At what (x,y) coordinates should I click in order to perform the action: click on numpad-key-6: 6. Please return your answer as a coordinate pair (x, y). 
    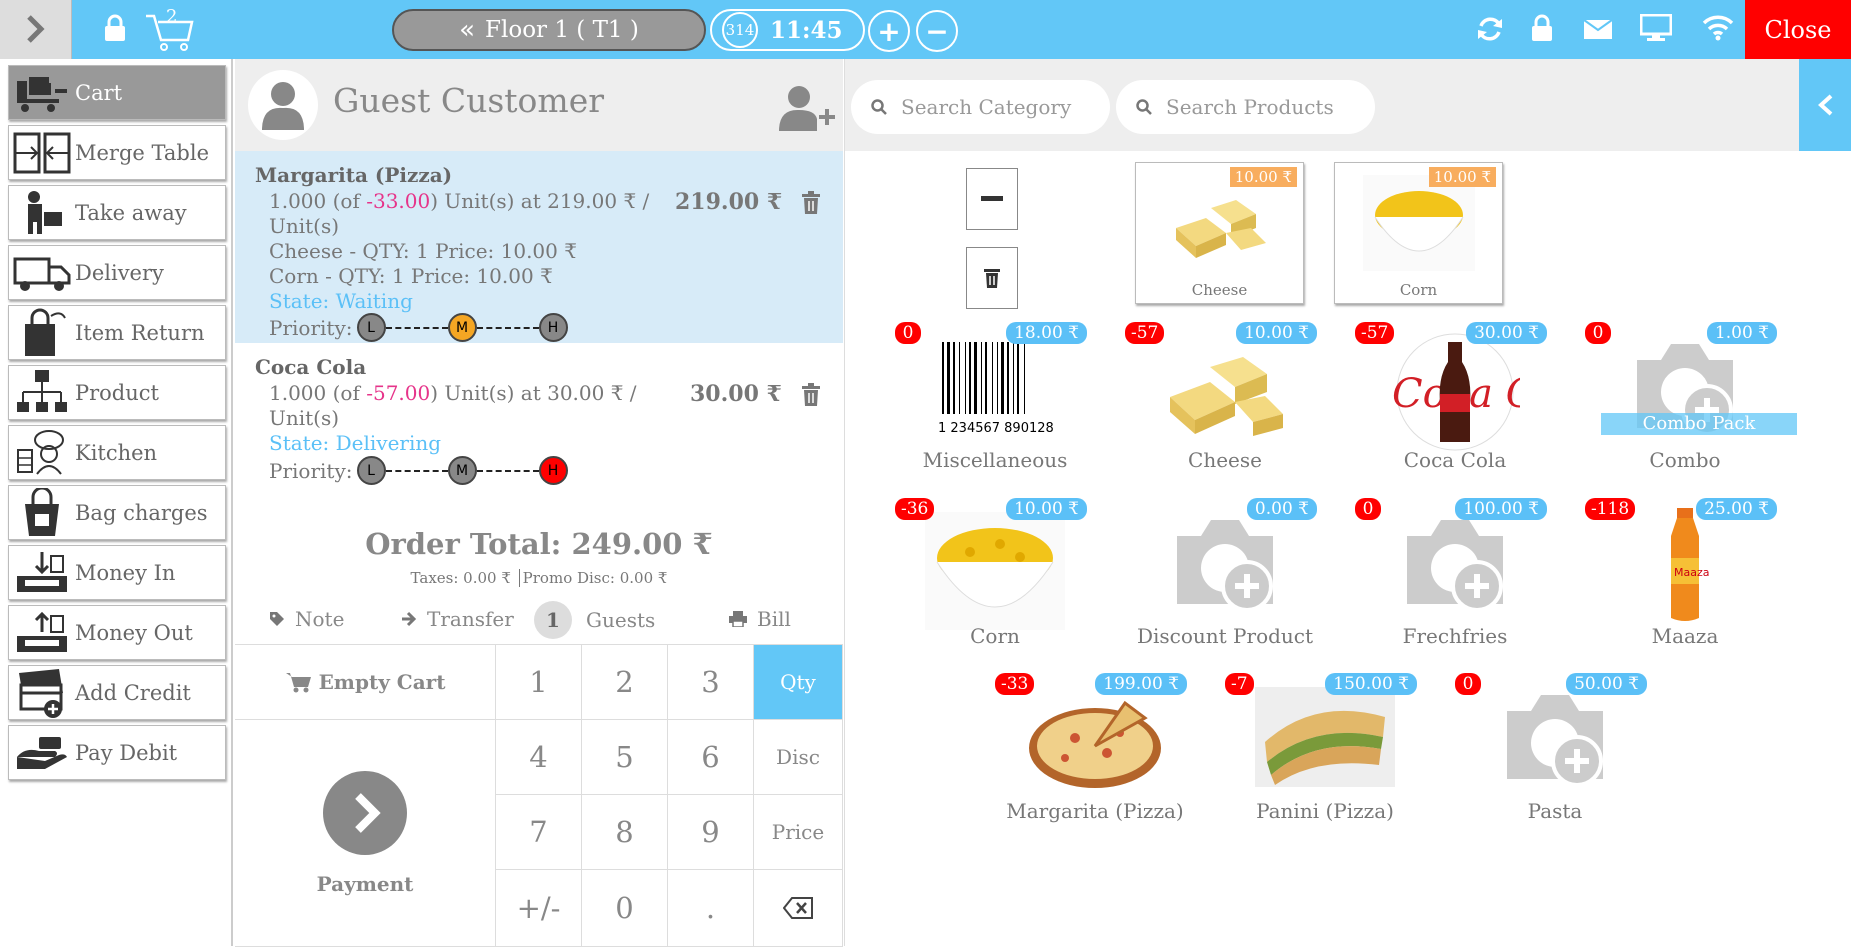
    Looking at the image, I should click on (711, 757).